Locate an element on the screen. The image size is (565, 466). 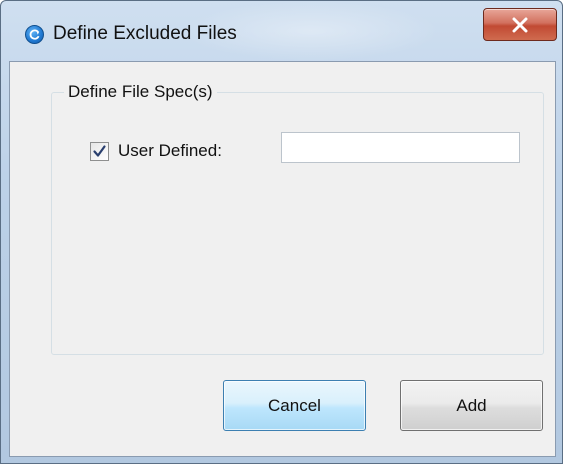
close-icon is located at coordinates (520, 25).